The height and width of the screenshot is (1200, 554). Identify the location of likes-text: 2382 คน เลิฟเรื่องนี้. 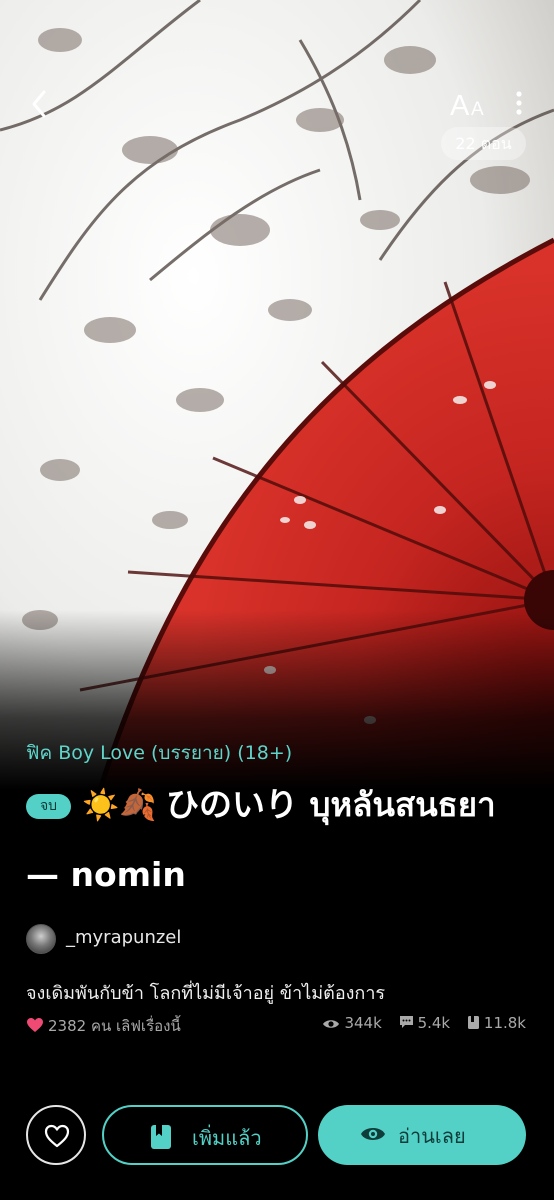
(114, 1026).